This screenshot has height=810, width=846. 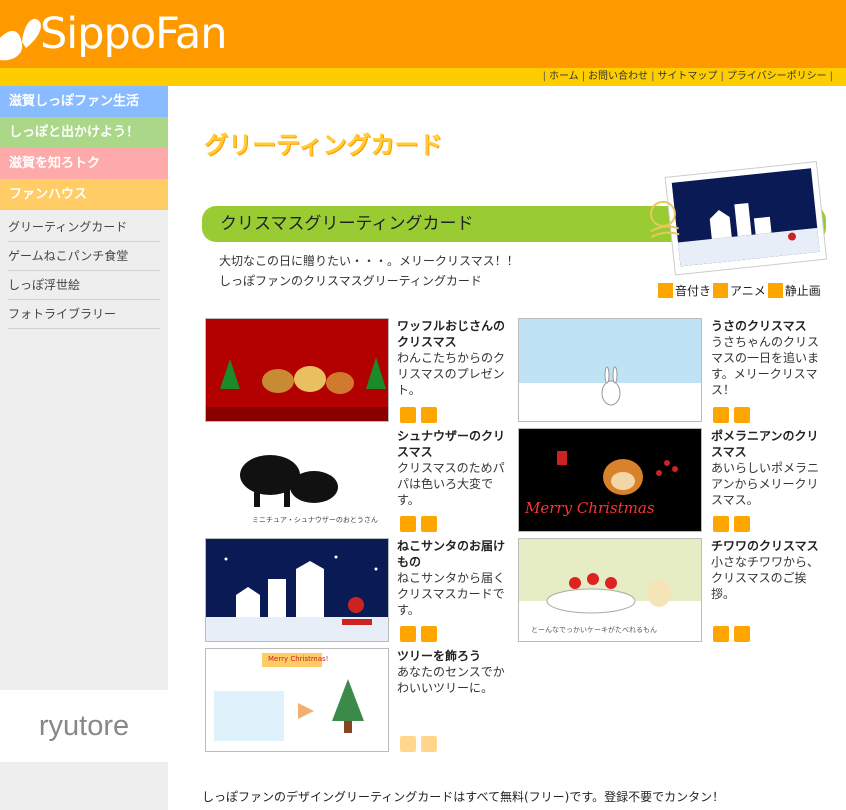 I want to click on card-title-tree: ツリーを飾ろう, so click(x=455, y=656).